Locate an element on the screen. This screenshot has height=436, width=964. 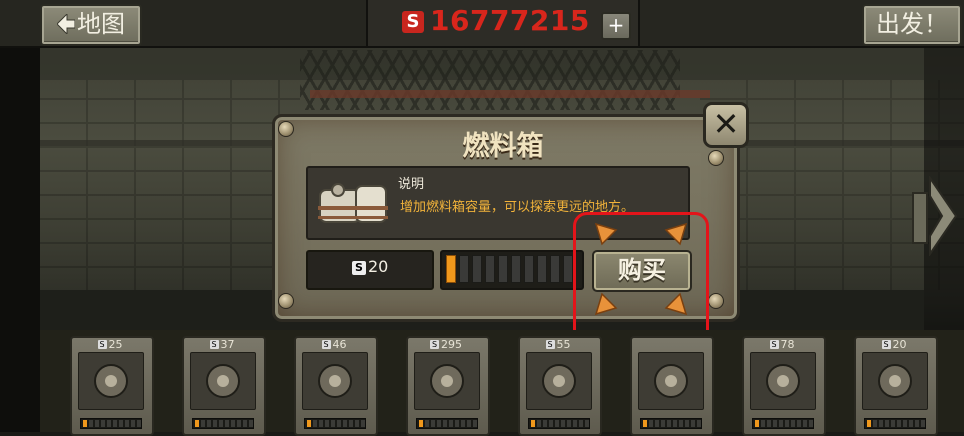
depart-button: 出发！ is located at coordinates (912, 25).